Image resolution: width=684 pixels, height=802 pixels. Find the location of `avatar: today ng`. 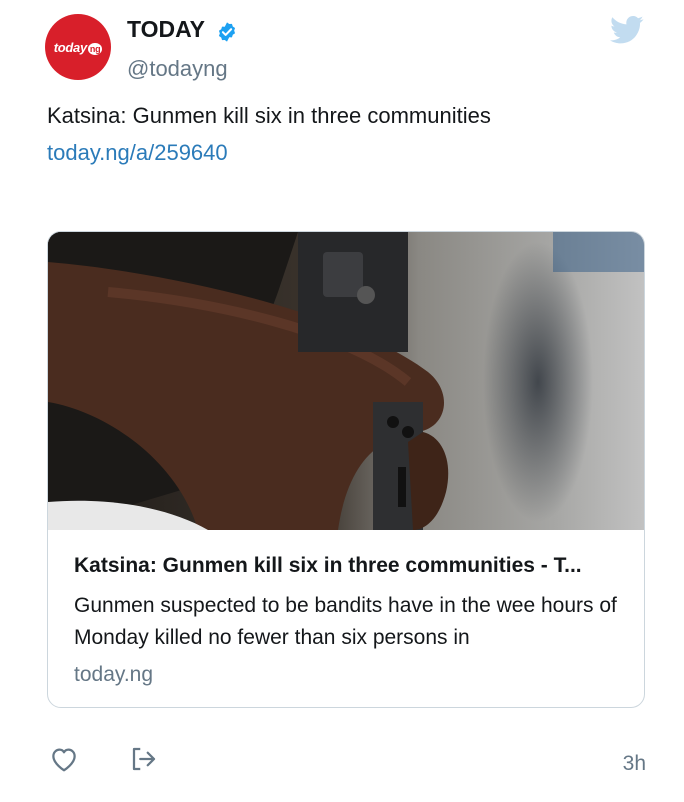

avatar: today ng is located at coordinates (78, 47).